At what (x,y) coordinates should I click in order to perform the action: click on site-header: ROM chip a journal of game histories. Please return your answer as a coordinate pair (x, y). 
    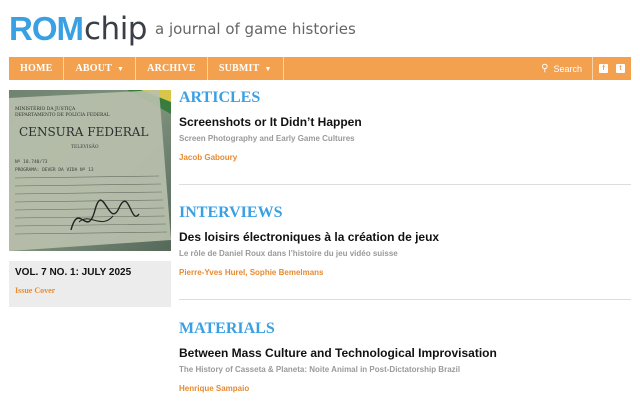
    Looking at the image, I should click on (182, 26).